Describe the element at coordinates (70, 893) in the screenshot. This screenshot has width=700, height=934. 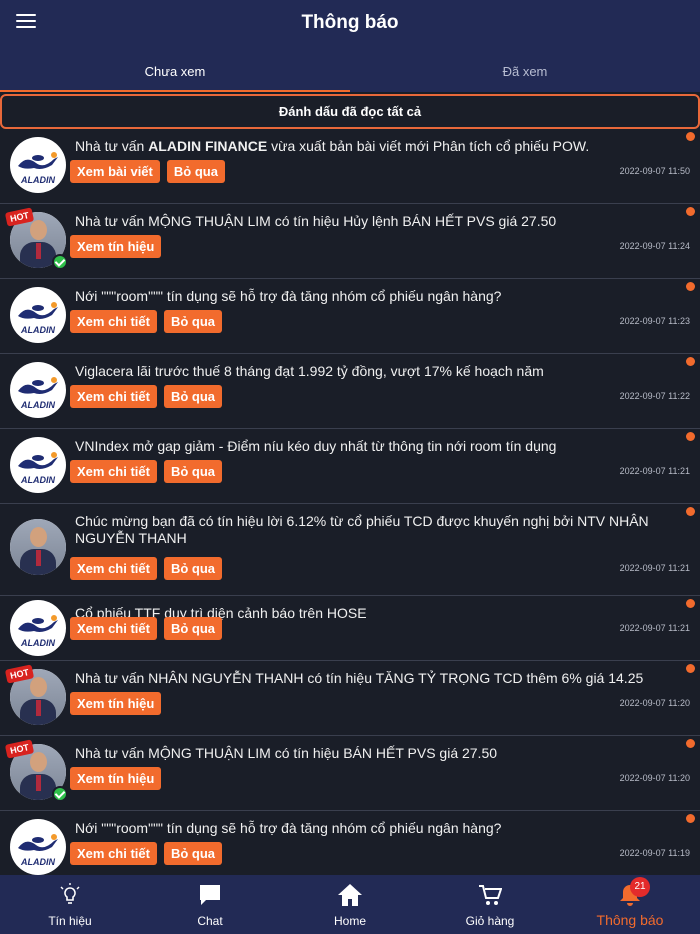
I see `lightbulb-icon` at that location.